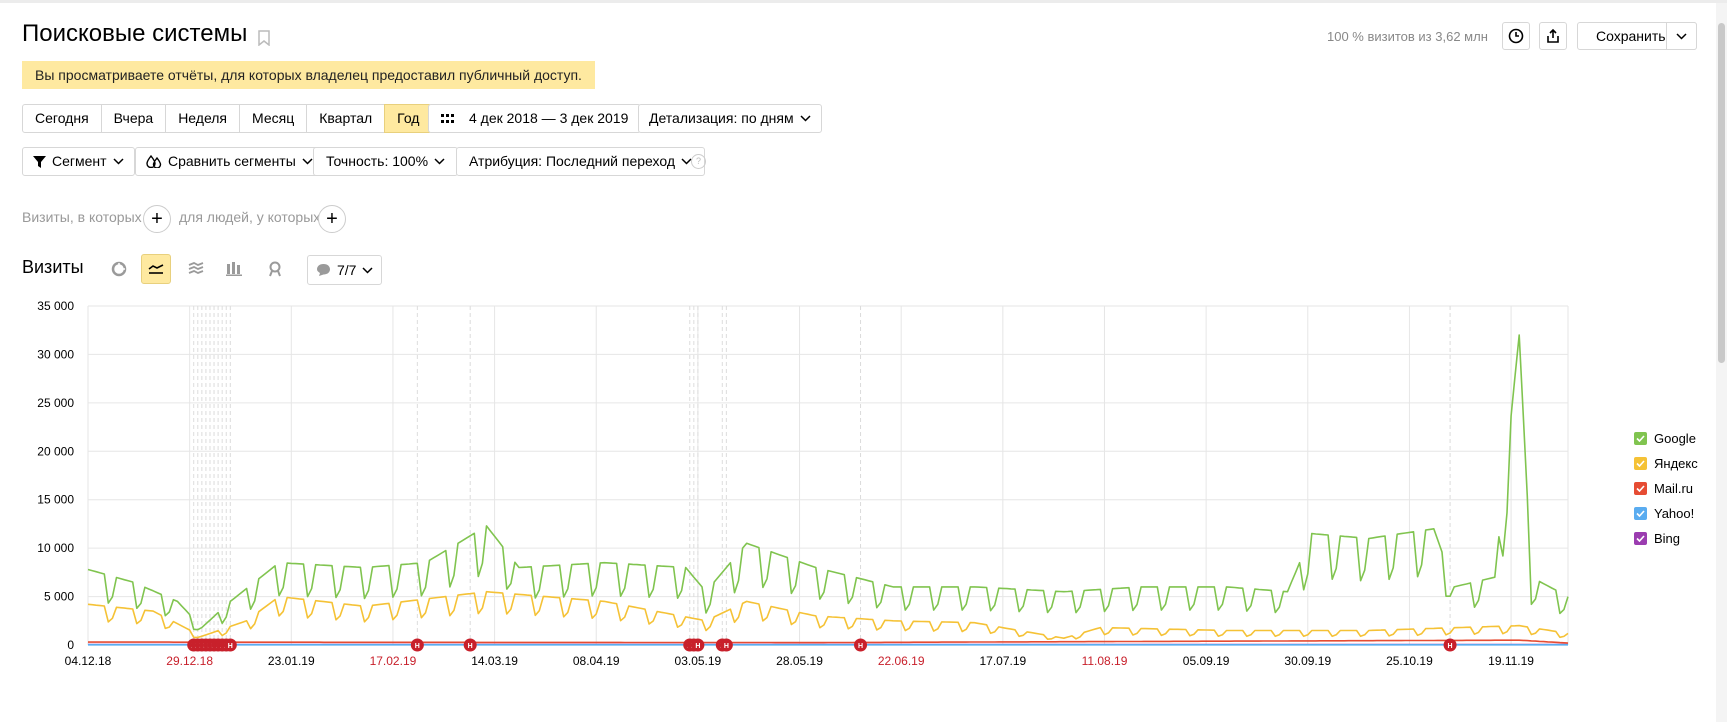 The height and width of the screenshot is (722, 1727). I want to click on save-options-button, so click(1681, 36).